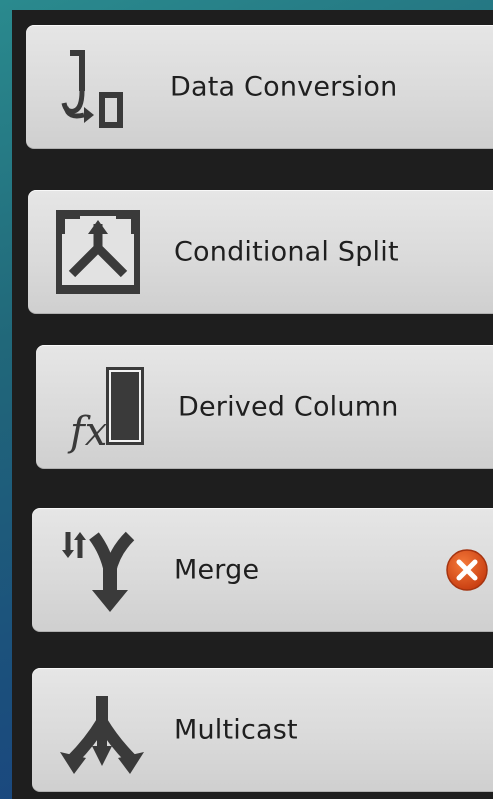 The width and height of the screenshot is (493, 799). I want to click on data-conversion-icon, so click(96, 87).